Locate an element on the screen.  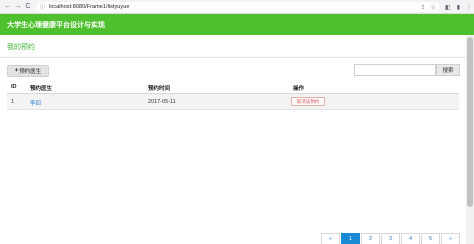
page-prev-button: « is located at coordinates (330, 238).